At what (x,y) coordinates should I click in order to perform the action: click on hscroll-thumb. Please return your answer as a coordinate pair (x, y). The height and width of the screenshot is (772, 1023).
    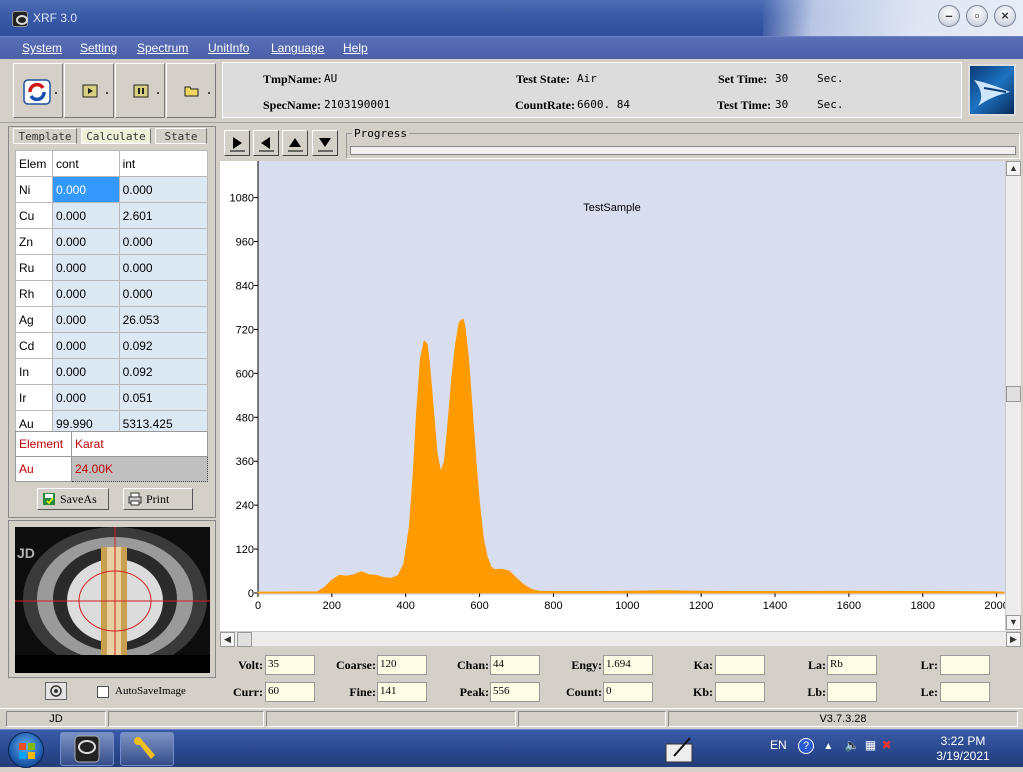
    Looking at the image, I should click on (244, 639).